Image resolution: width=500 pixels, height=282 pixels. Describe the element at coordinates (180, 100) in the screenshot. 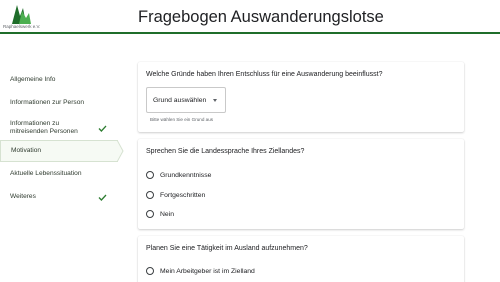

I see `select-value: Grund auswählen` at that location.